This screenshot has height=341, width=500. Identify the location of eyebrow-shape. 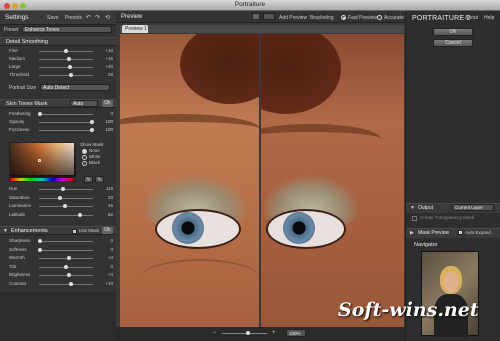
(189, 129).